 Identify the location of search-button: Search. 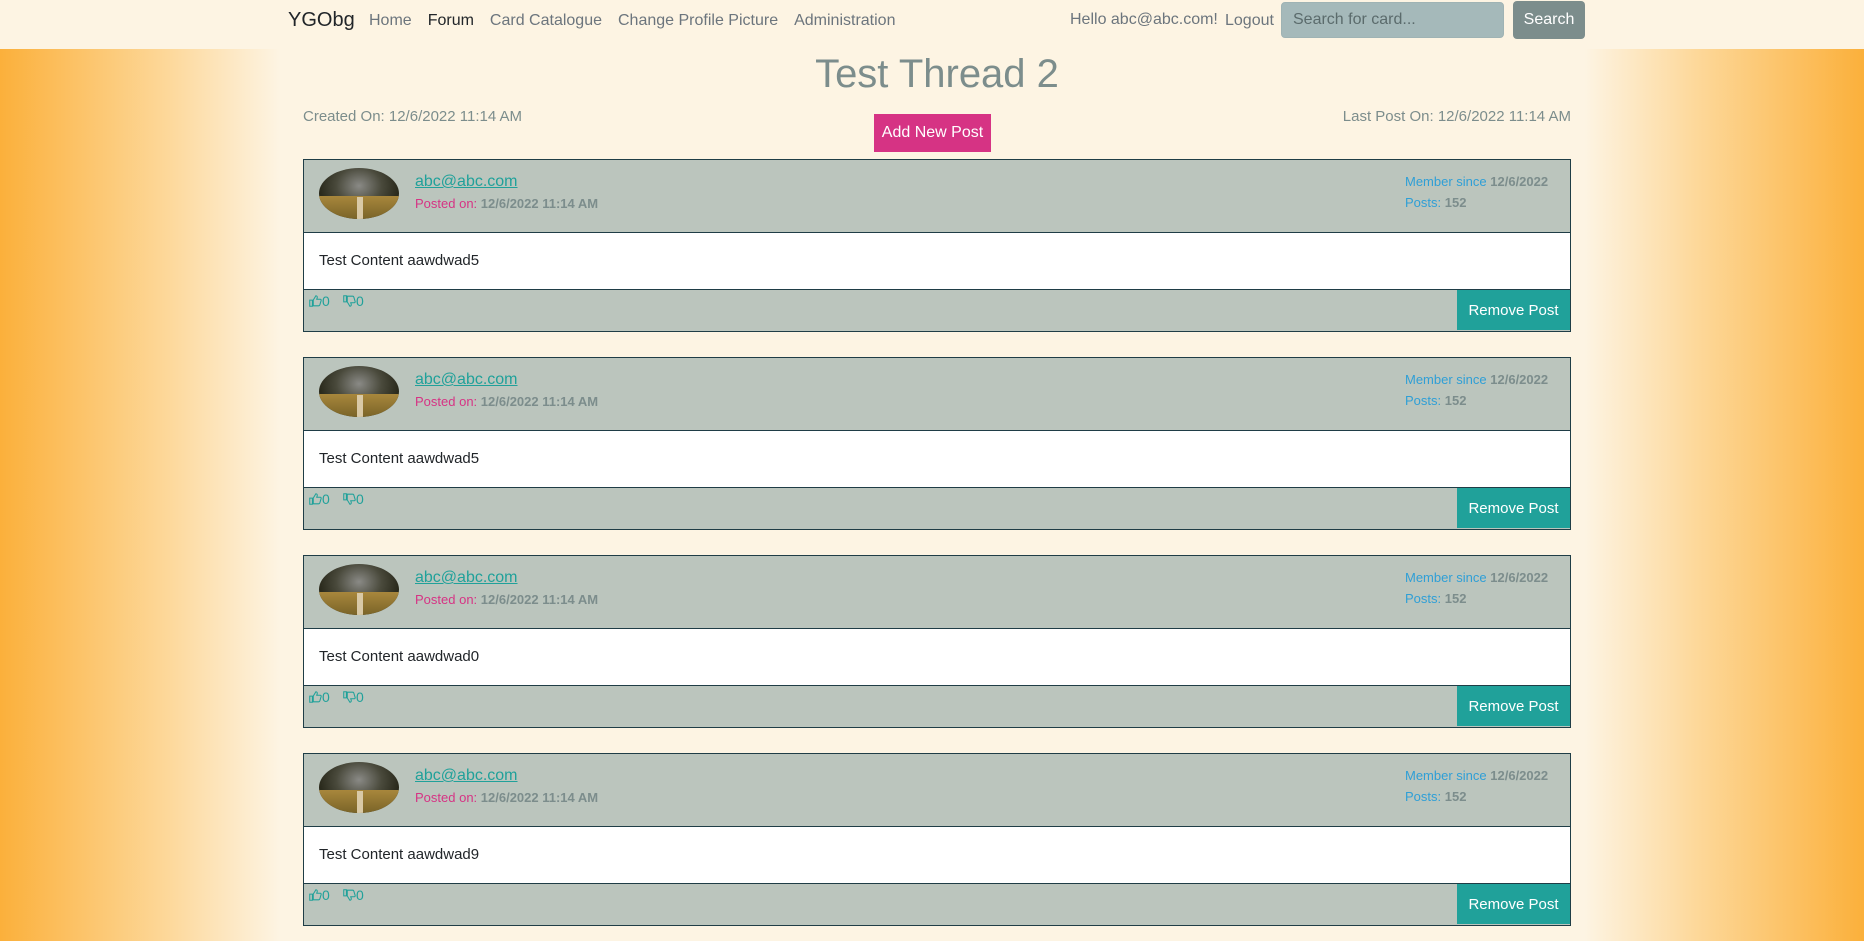
(1549, 20).